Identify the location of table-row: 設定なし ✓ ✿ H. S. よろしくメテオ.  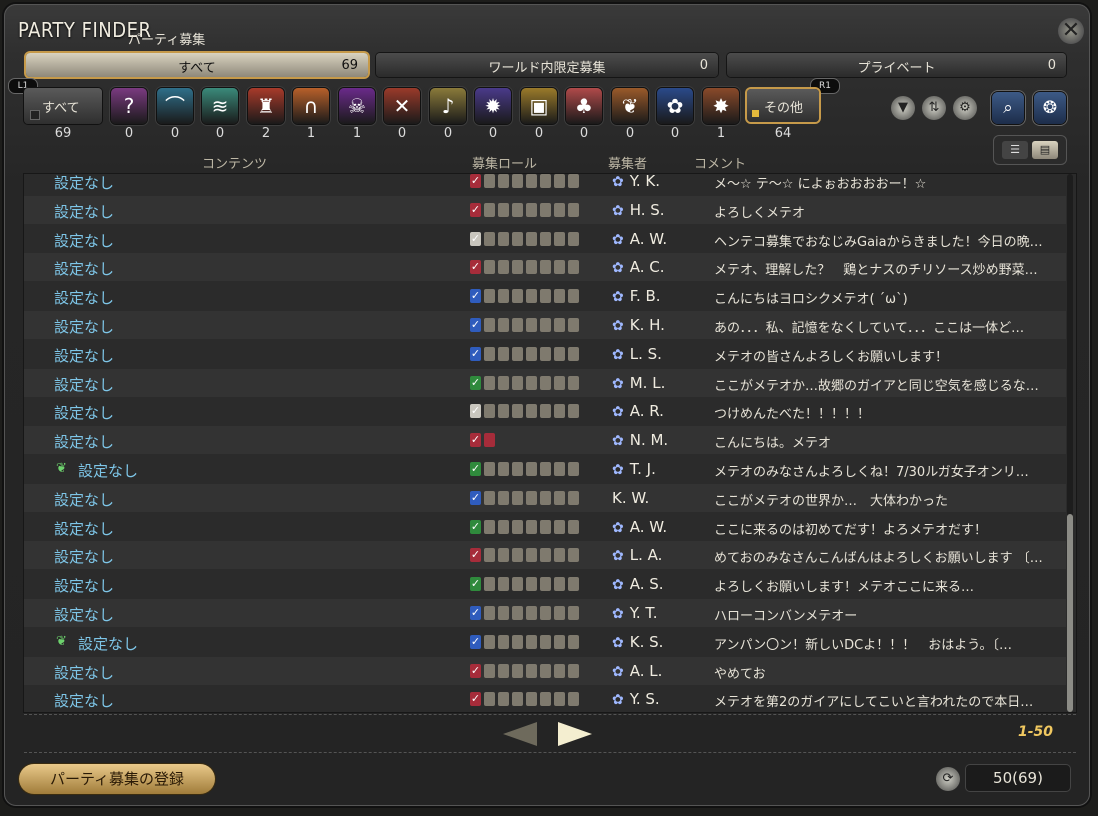
(545, 210).